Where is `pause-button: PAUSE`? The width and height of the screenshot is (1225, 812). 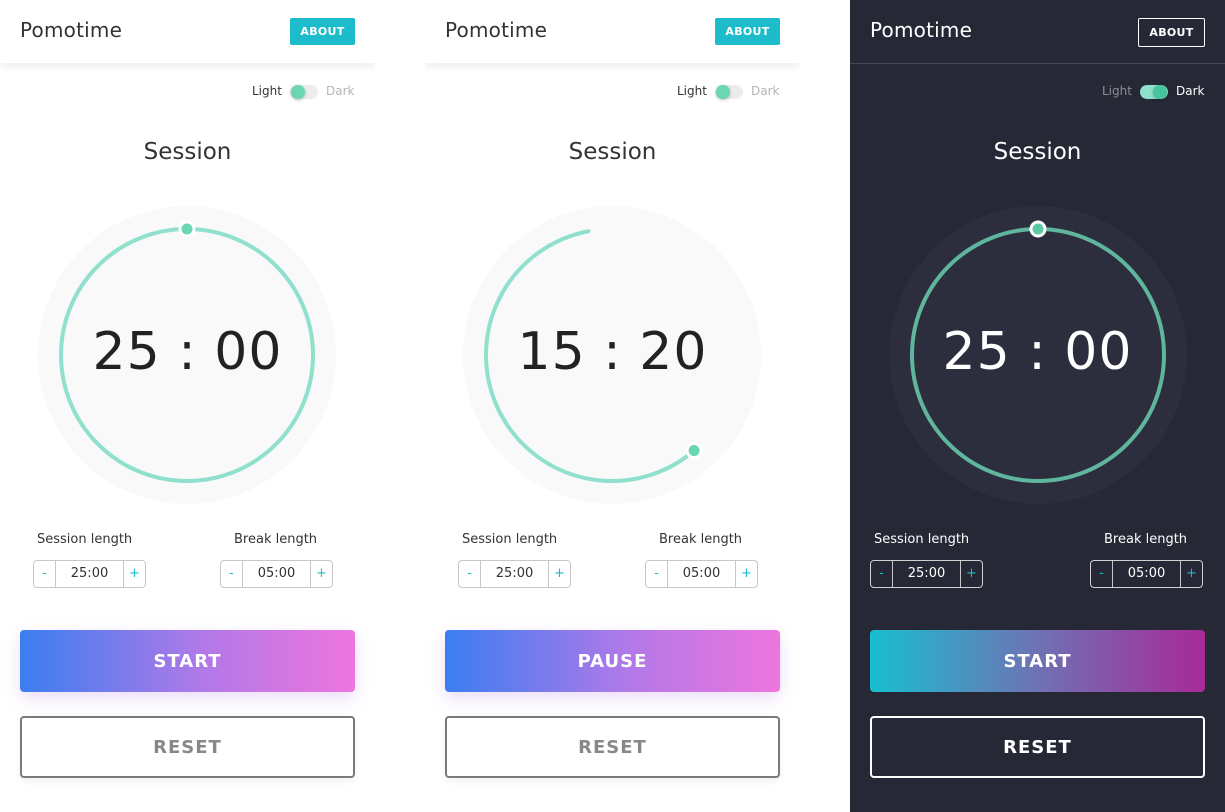
pause-button: PAUSE is located at coordinates (612, 661).